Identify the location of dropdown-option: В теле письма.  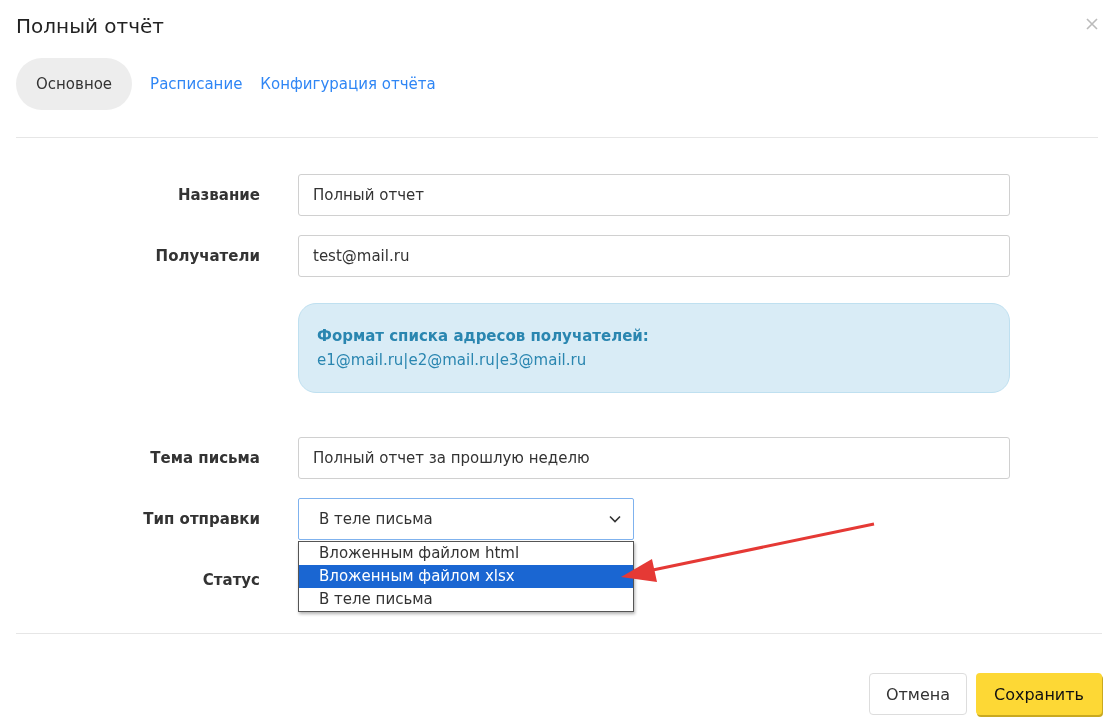
(466, 599).